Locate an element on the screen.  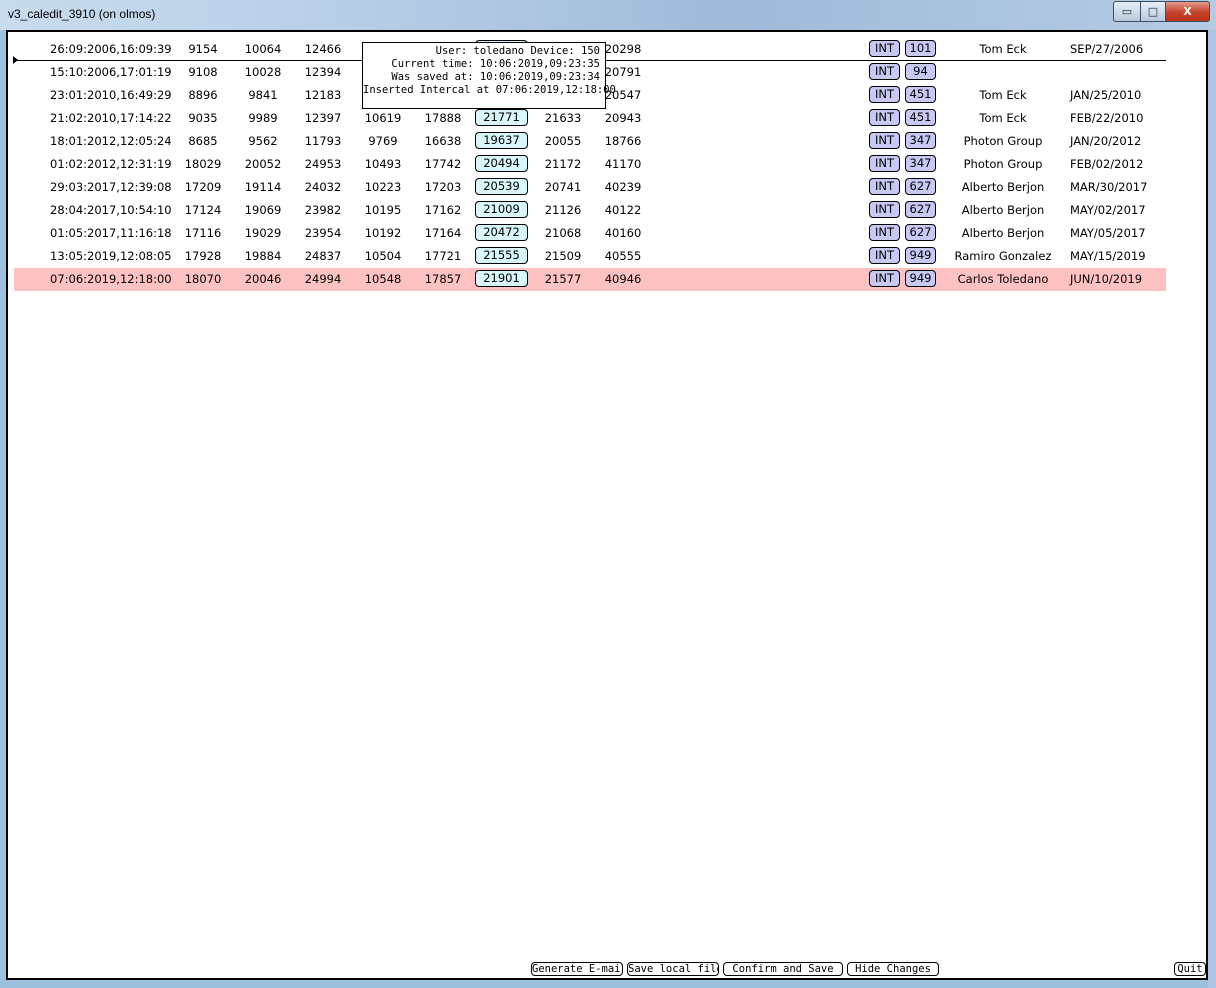
editable-value-field: 21901 is located at coordinates (501, 278).